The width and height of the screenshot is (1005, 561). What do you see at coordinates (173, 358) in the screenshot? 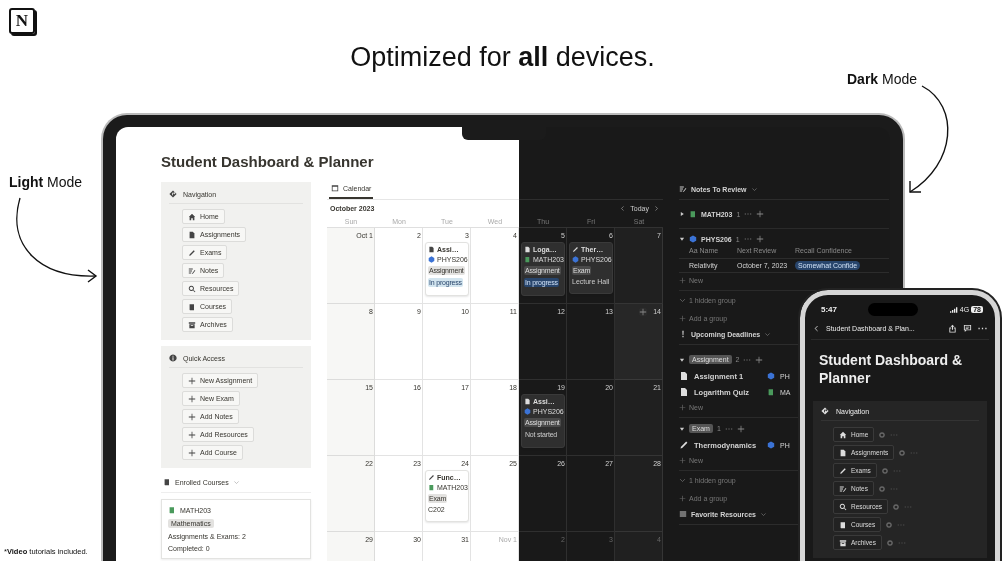
I see `info-icon` at bounding box center [173, 358].